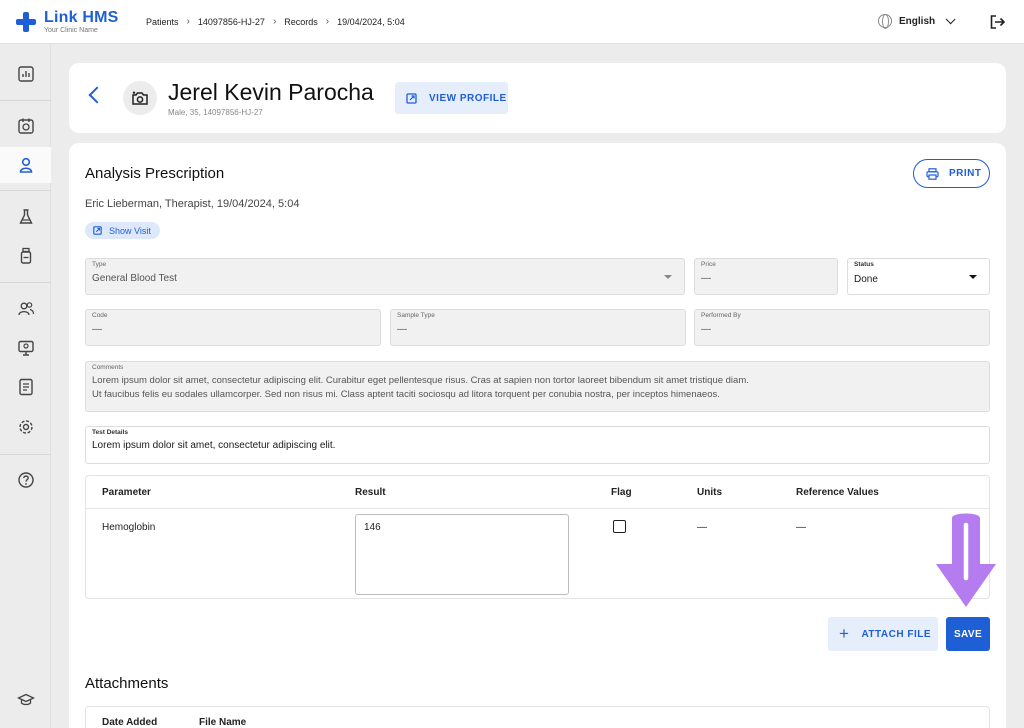 Image resolution: width=1024 pixels, height=728 pixels. What do you see at coordinates (668, 277) in the screenshot?
I see `dropdown-arrow-icon` at bounding box center [668, 277].